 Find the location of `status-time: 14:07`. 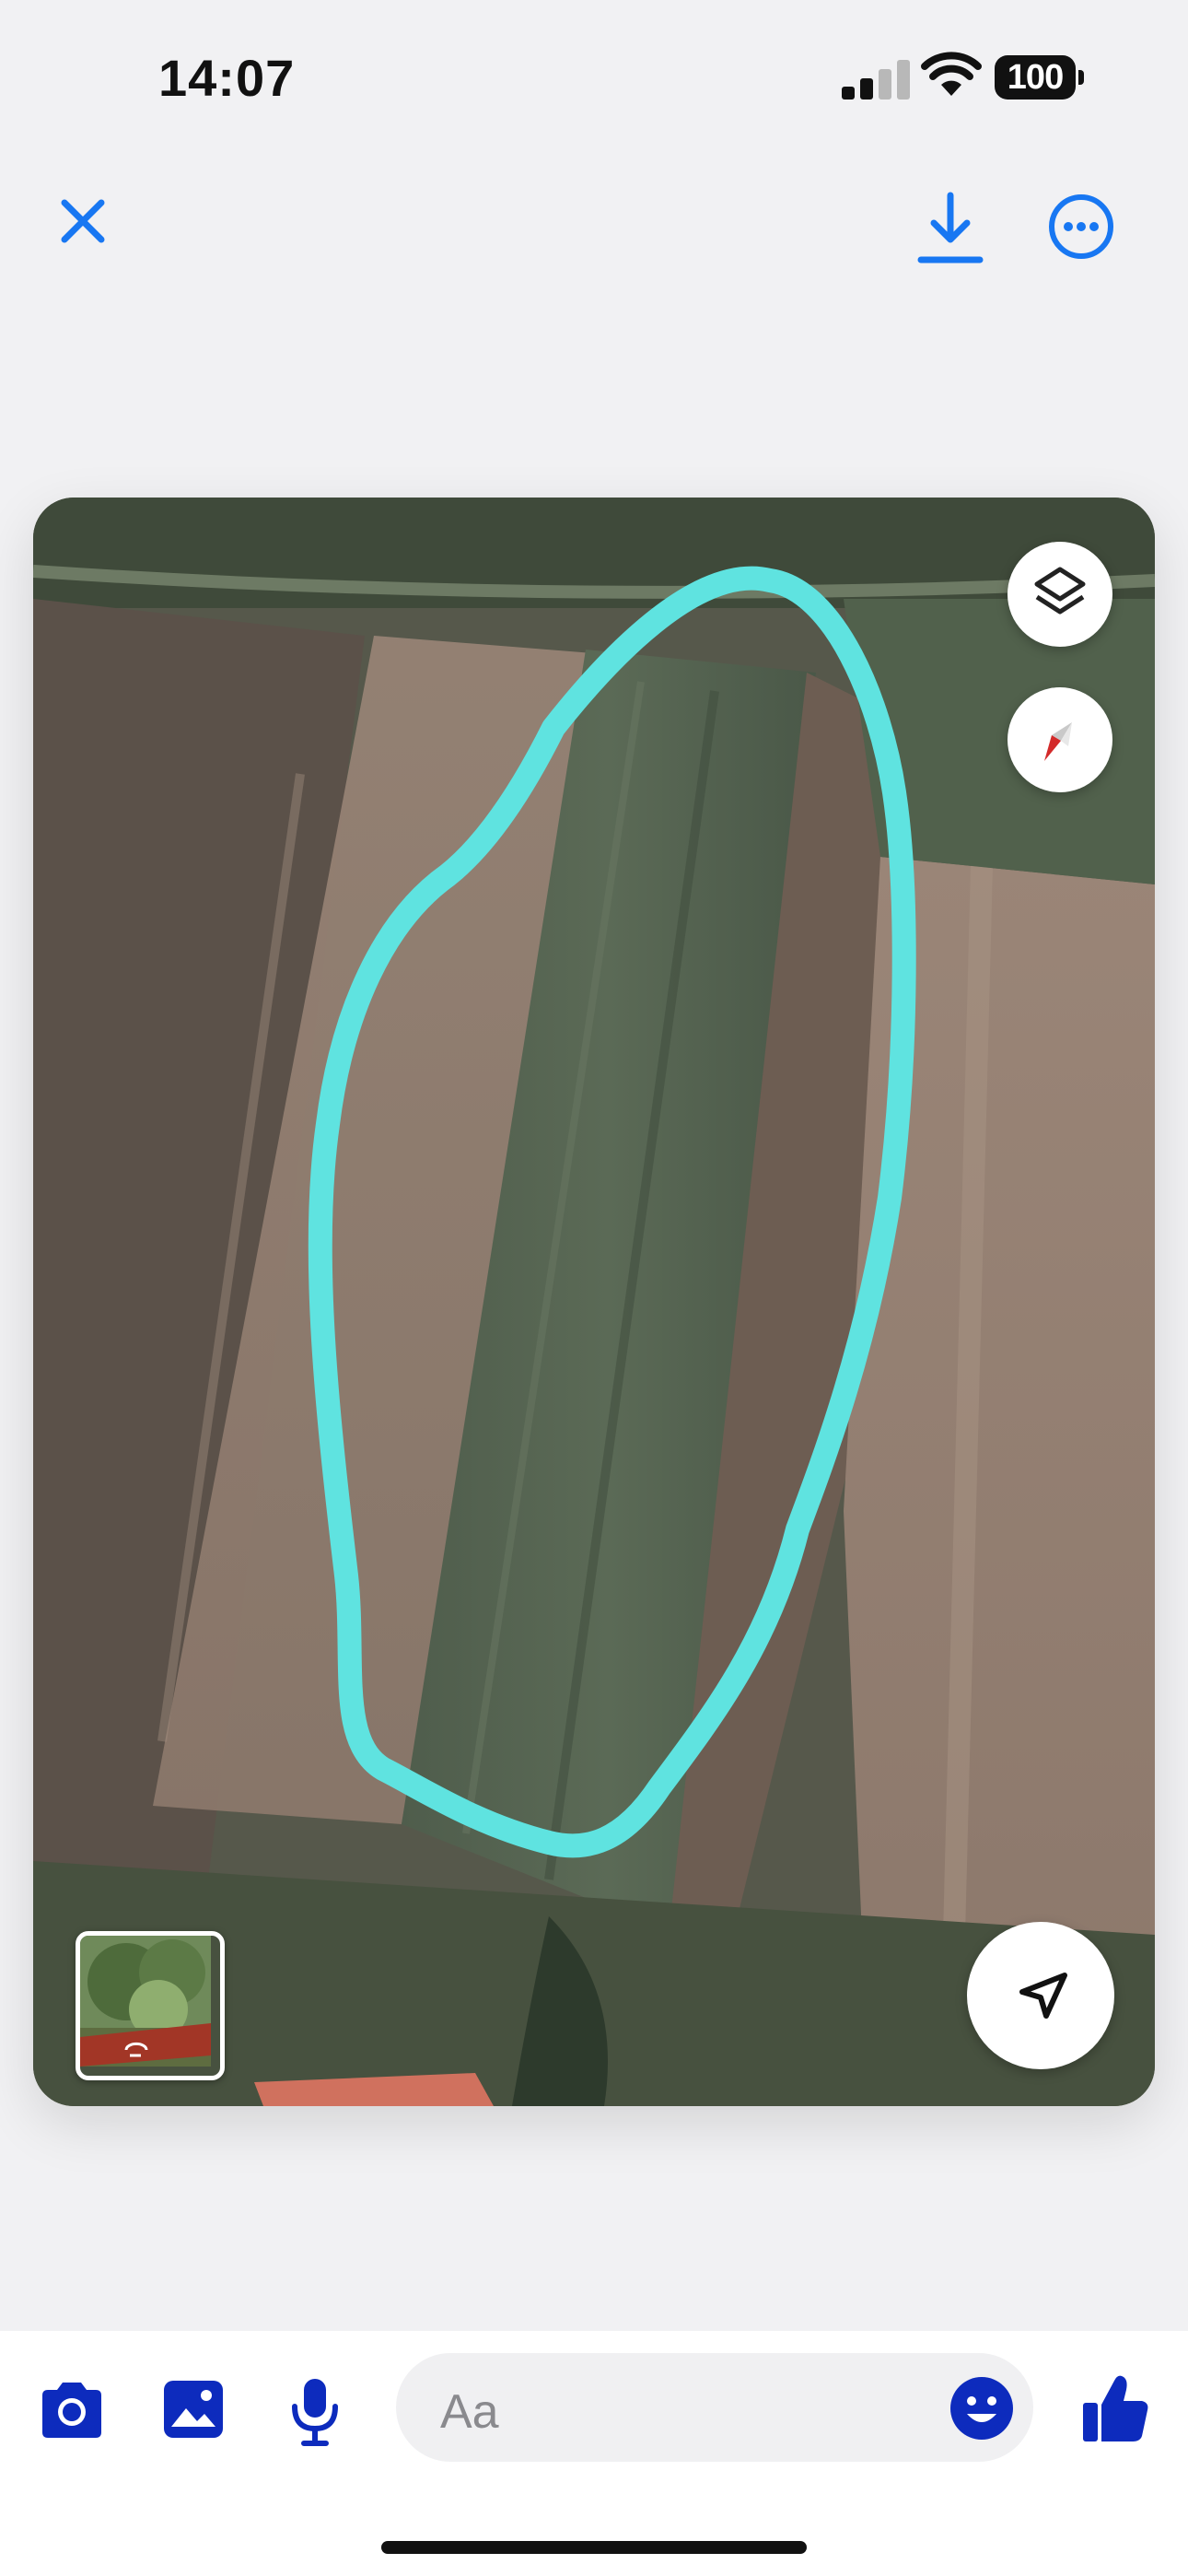

status-time: 14:07 is located at coordinates (227, 78).